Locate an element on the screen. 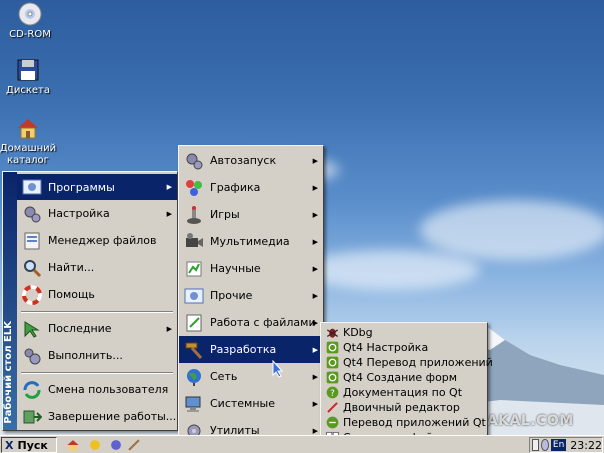 The image size is (604, 453). quicklaunch-editor-icon is located at coordinates (134, 445).